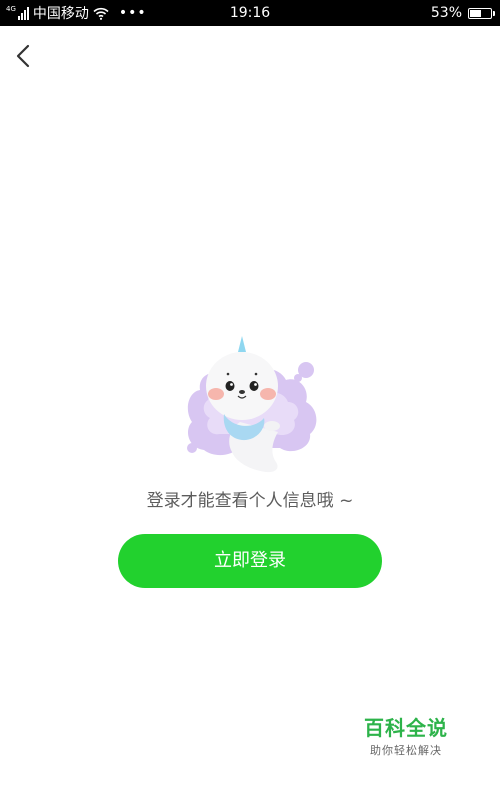 The width and height of the screenshot is (500, 790). I want to click on battery-level-fill, so click(475, 13).